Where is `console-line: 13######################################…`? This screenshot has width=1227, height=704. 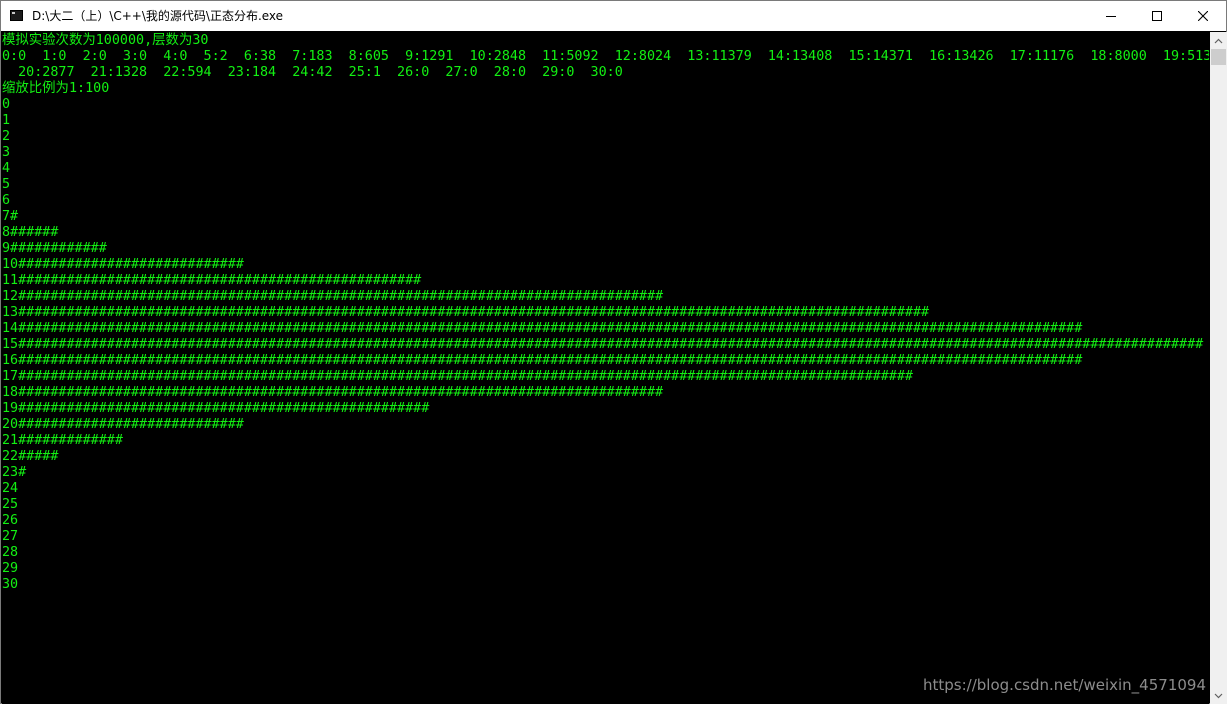
console-line: 13######################################… is located at coordinates (466, 312).